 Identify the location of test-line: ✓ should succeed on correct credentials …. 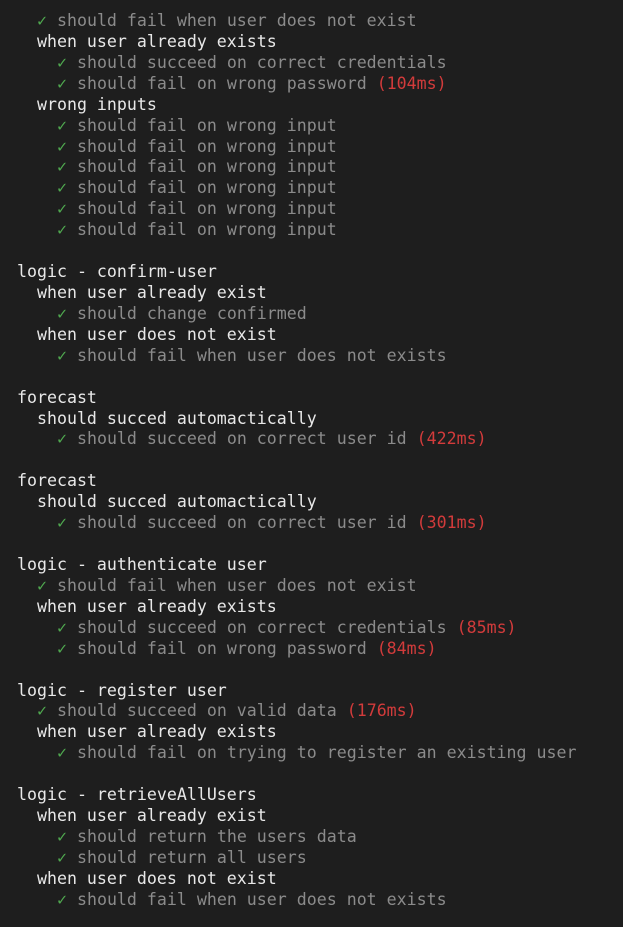
(296, 628).